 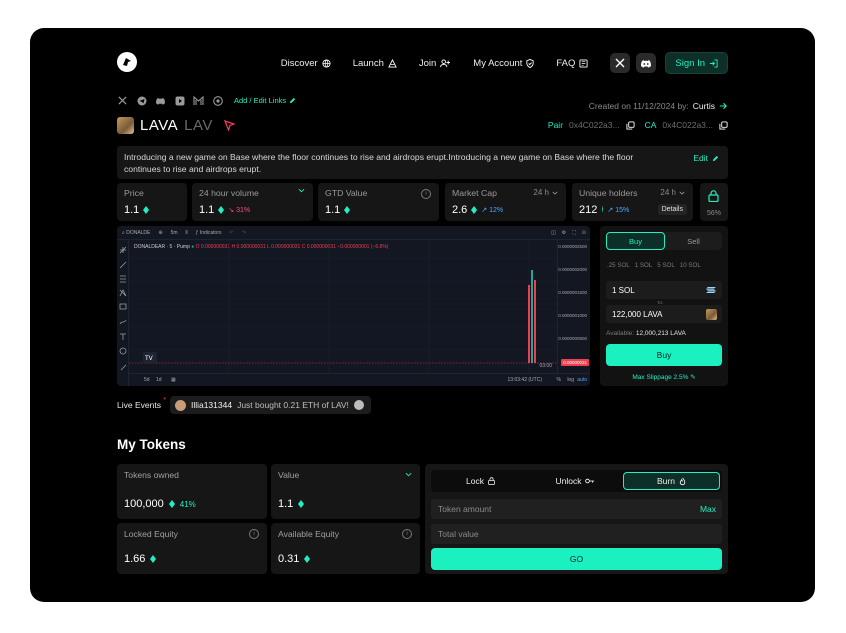 I want to click on symbol-search: ⌕ DONALDE, so click(x=136, y=233).